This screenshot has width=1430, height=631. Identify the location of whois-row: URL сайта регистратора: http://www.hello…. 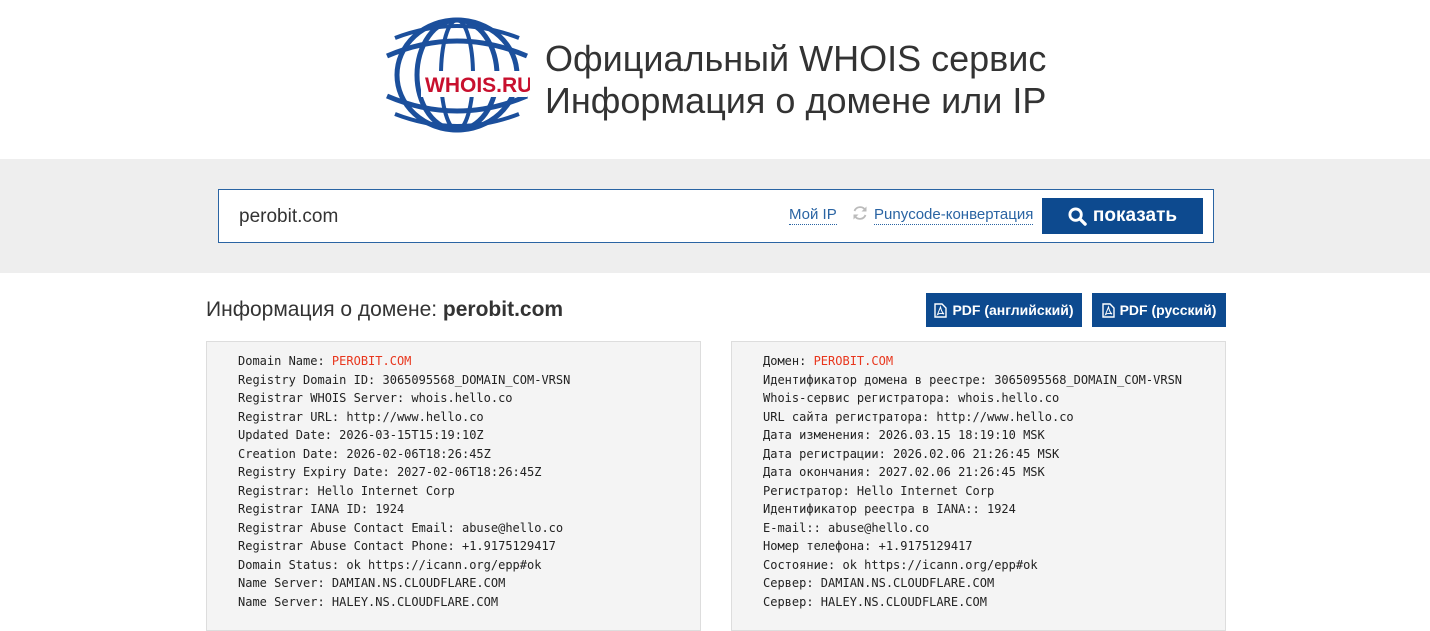
(994, 417).